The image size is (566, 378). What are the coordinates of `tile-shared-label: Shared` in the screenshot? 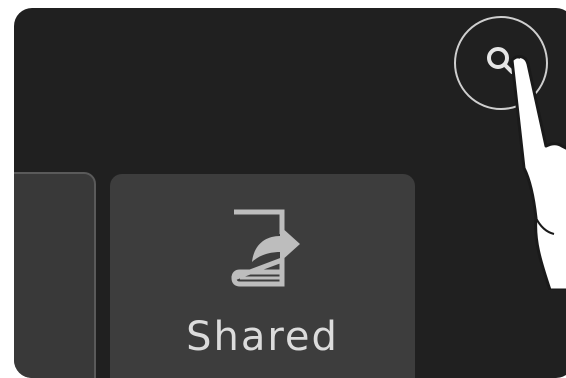 It's located at (262, 337).